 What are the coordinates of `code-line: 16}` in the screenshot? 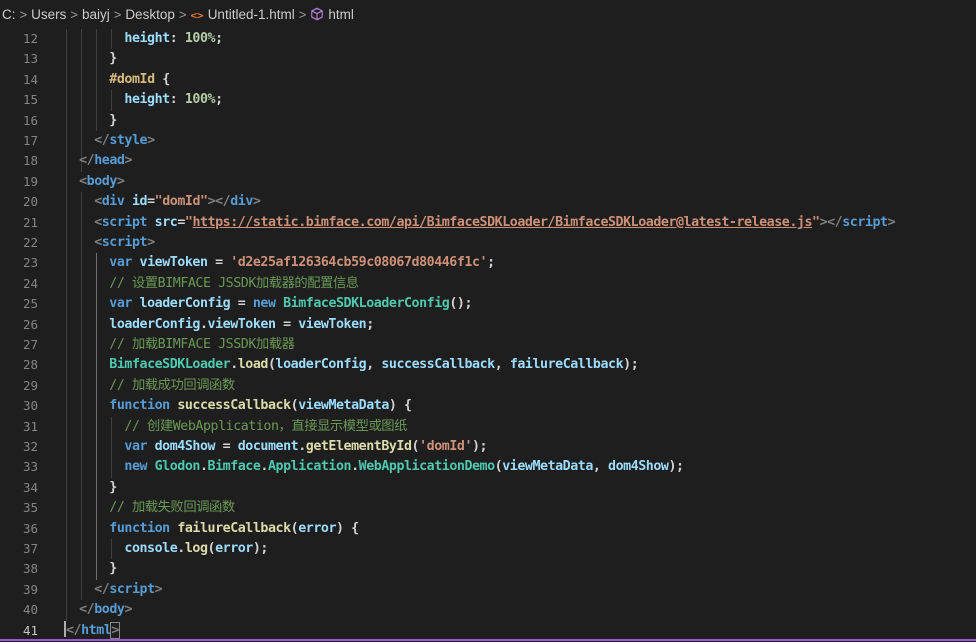 It's located at (488, 121).